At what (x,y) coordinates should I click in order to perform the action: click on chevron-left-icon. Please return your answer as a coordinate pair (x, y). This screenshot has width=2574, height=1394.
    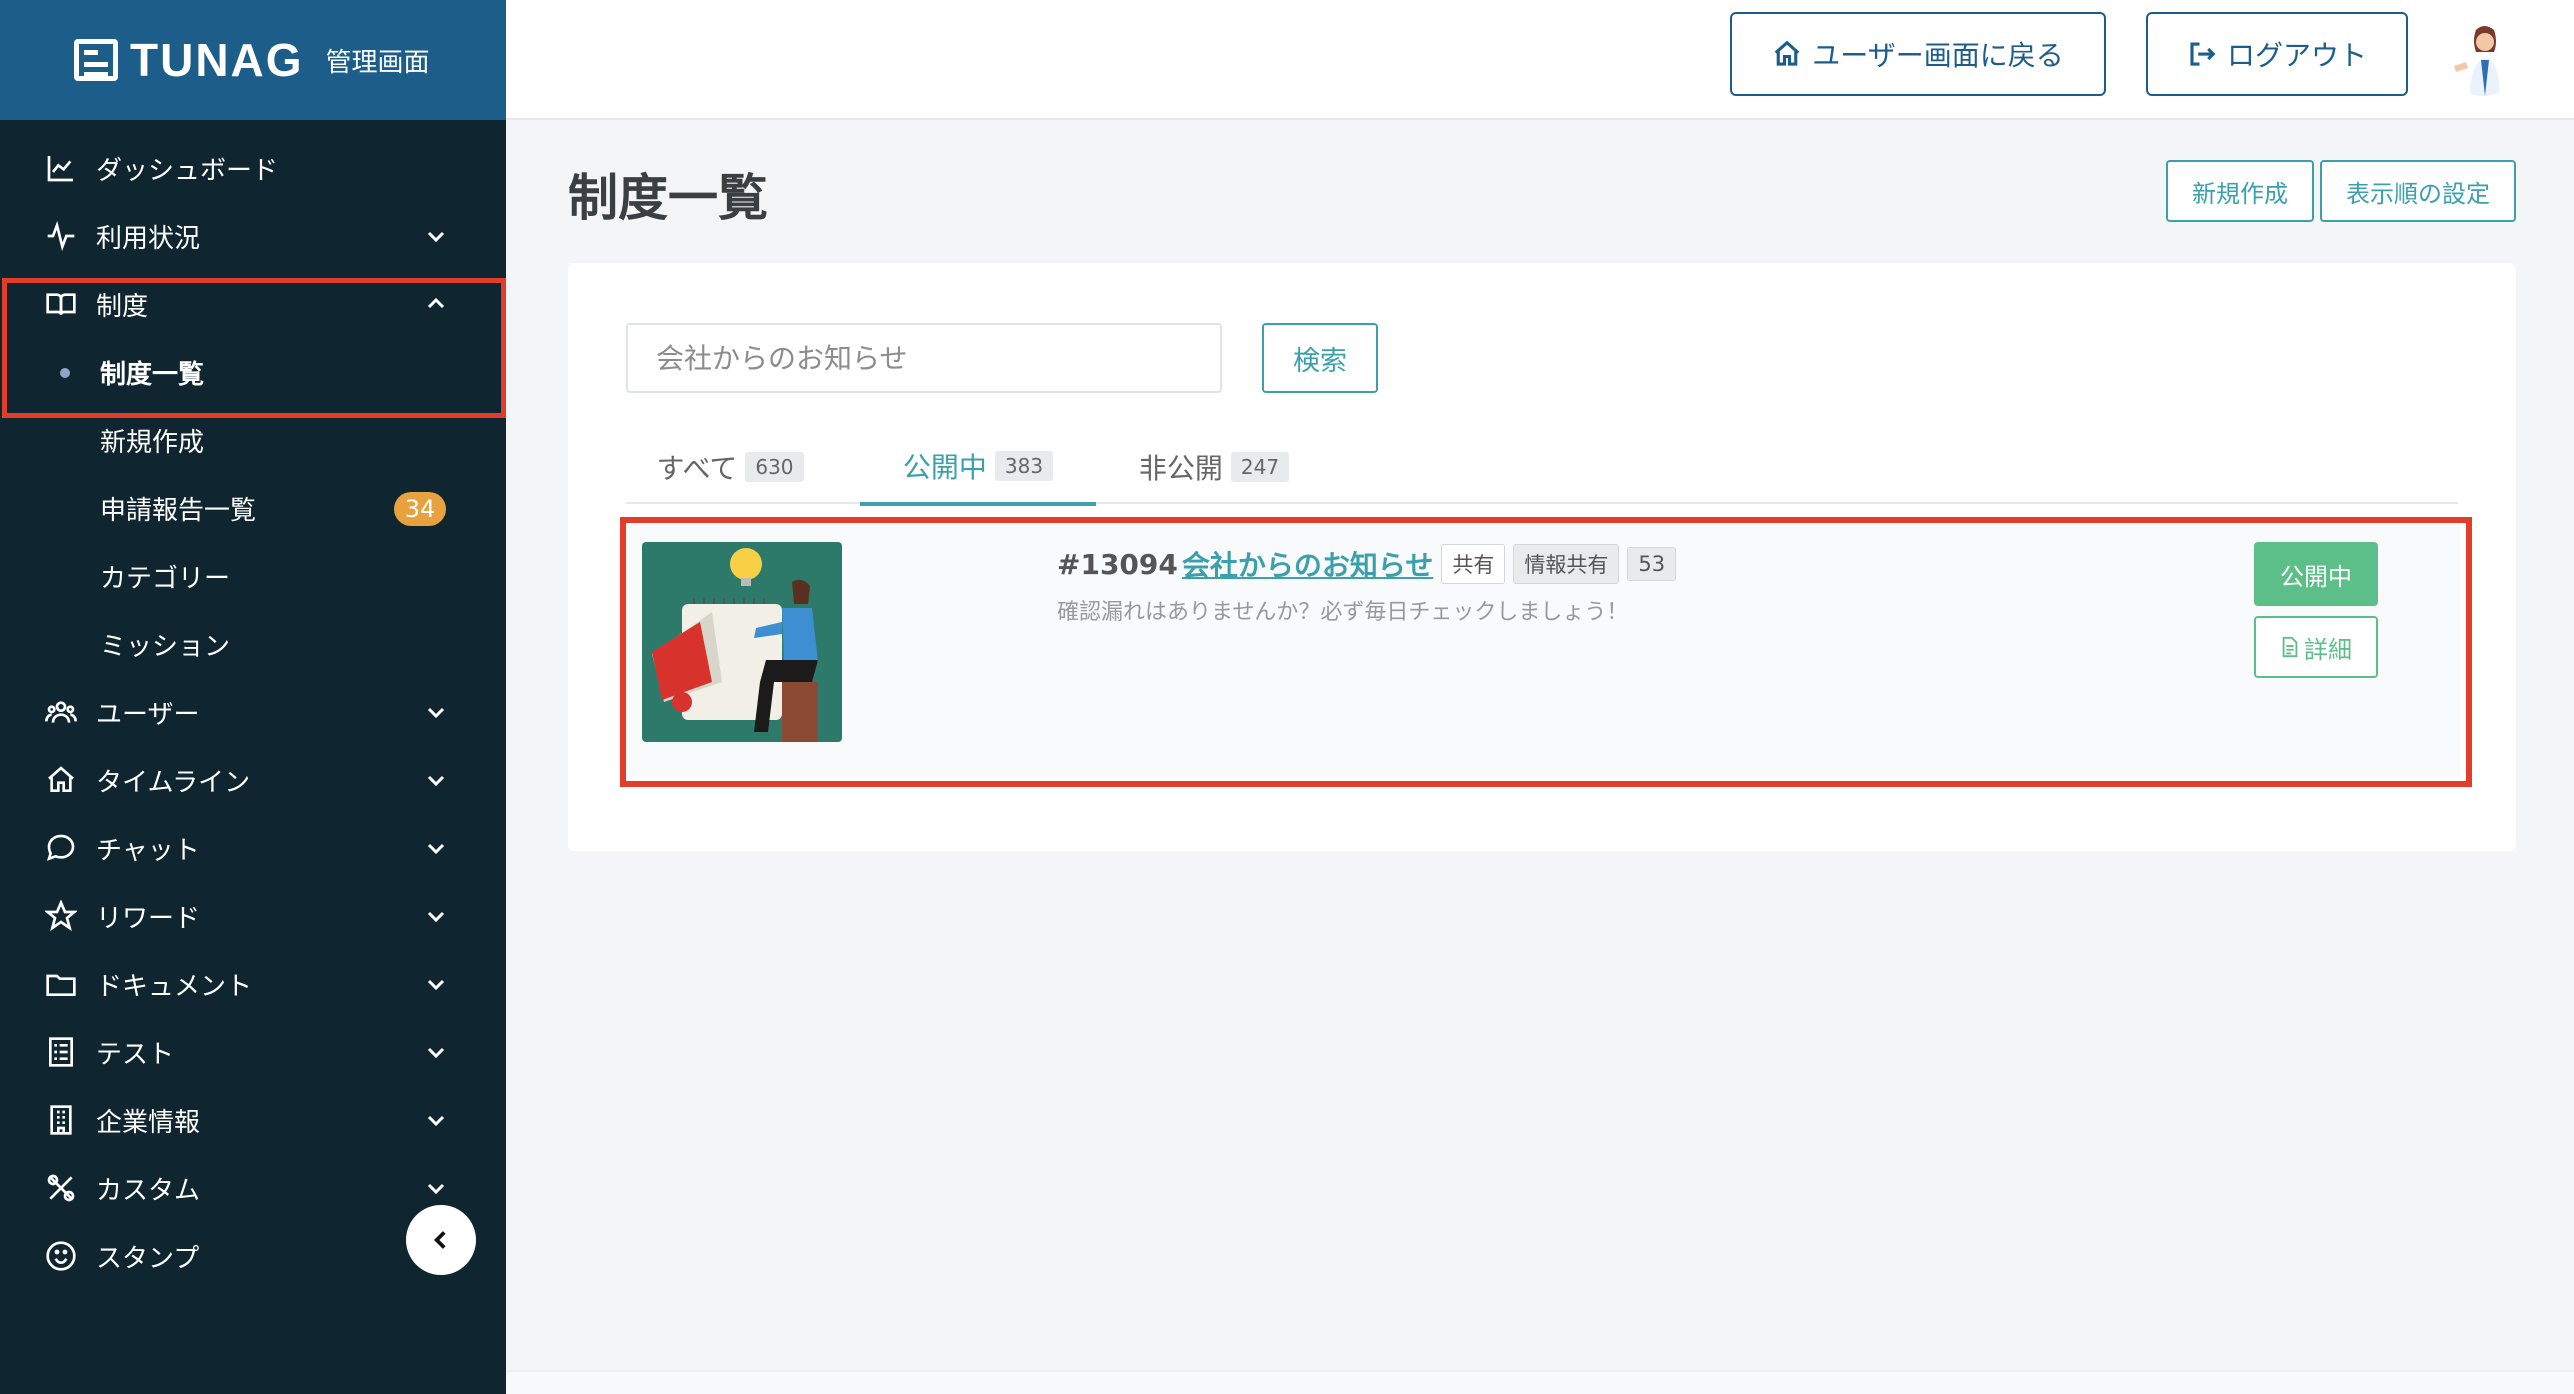
    Looking at the image, I should click on (439, 1240).